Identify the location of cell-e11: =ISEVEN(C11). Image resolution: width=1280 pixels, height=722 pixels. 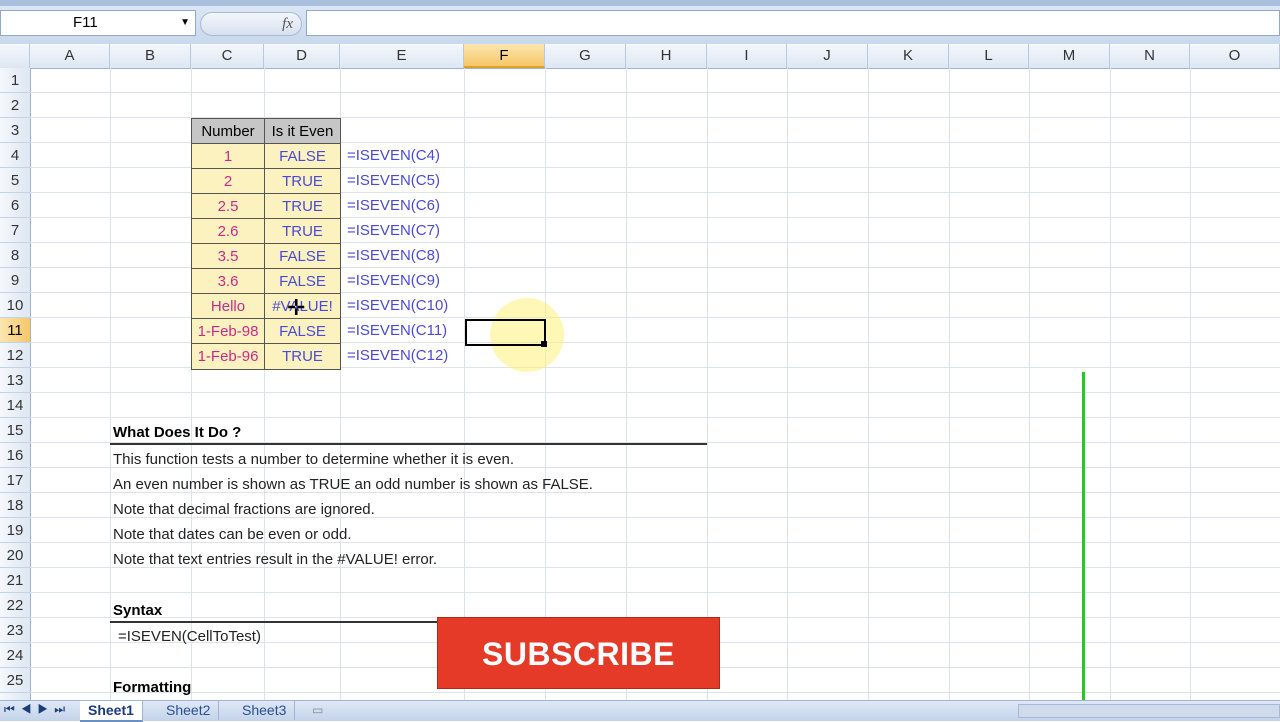
(397, 330).